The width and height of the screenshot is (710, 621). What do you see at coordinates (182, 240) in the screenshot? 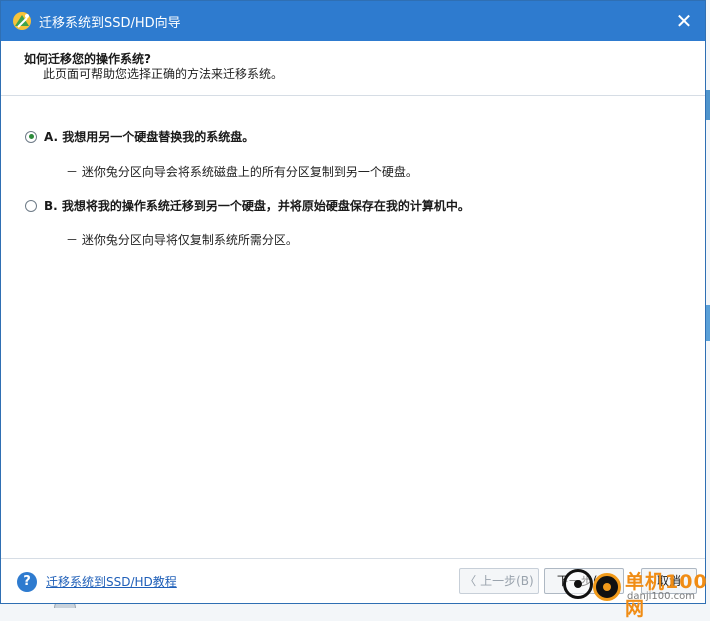
I see `option-b-description: － 迷你兔分区向导将仅复制系统所需分区。` at bounding box center [182, 240].